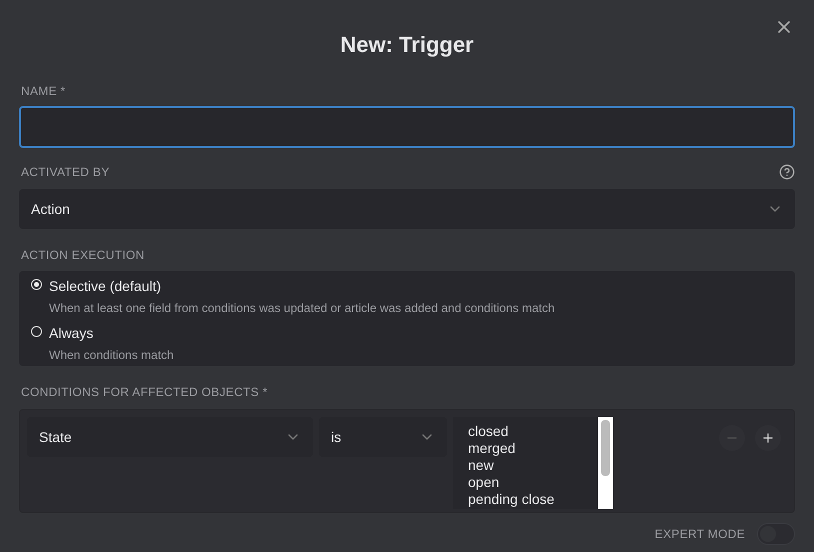 Image resolution: width=814 pixels, height=552 pixels. What do you see at coordinates (533, 465) in the screenshot?
I see `listbox-option: new` at bounding box center [533, 465].